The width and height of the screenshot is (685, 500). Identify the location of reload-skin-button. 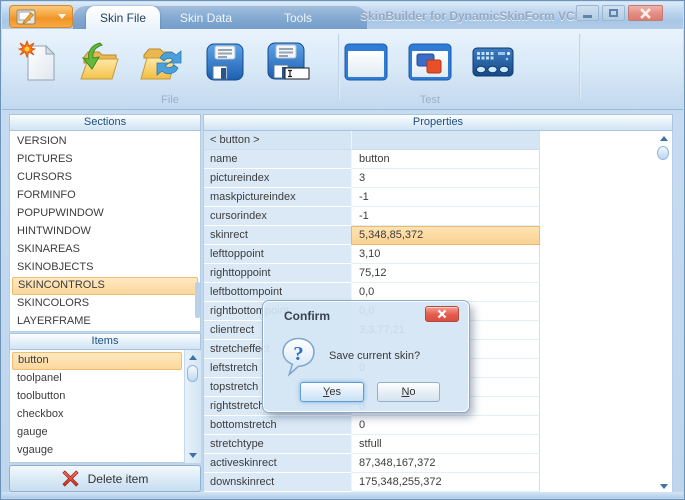
(161, 62).